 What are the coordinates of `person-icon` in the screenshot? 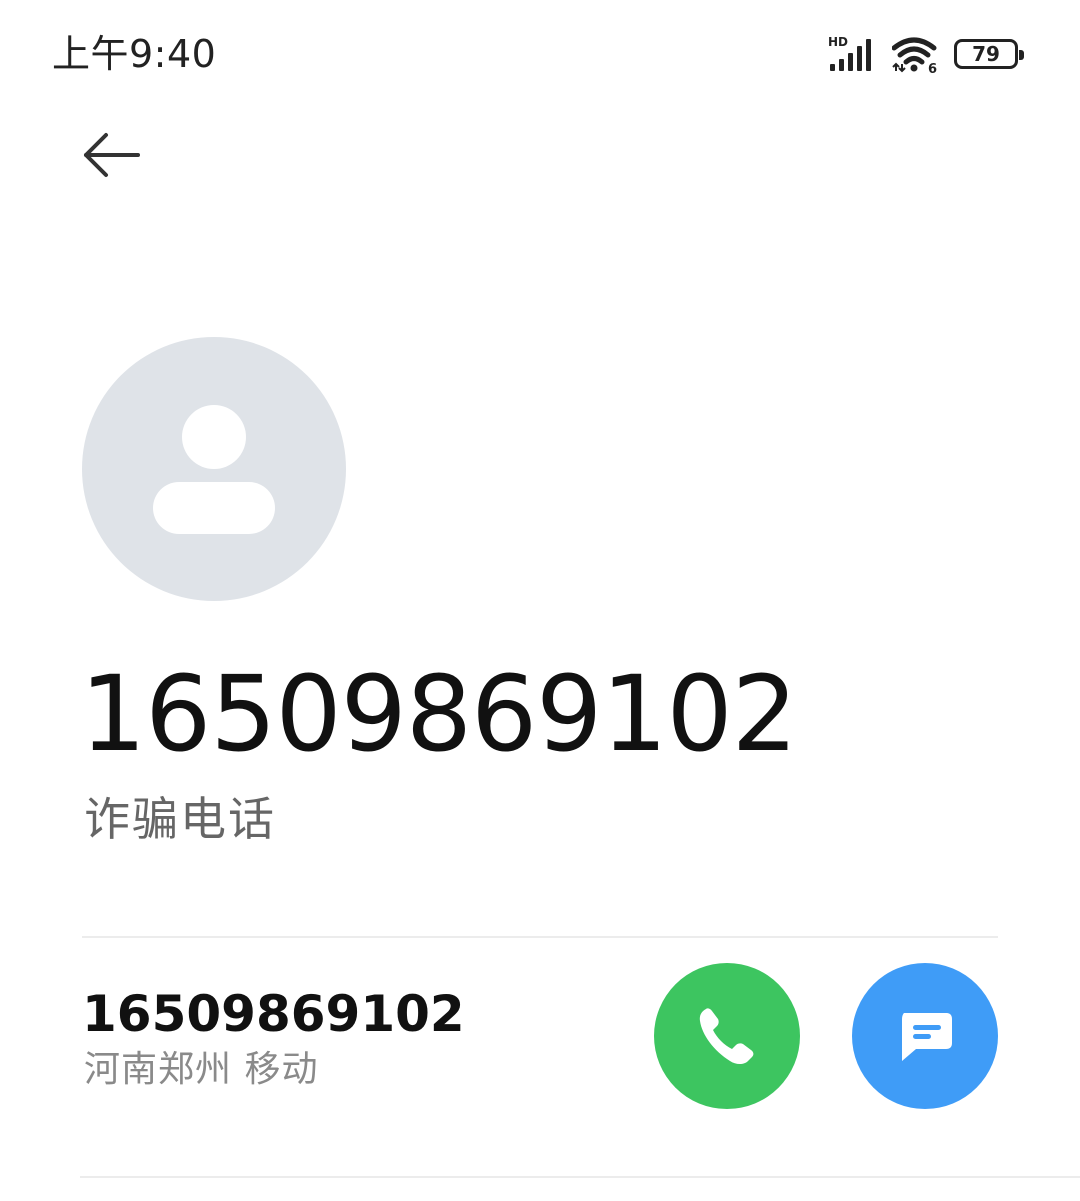 It's located at (214, 469).